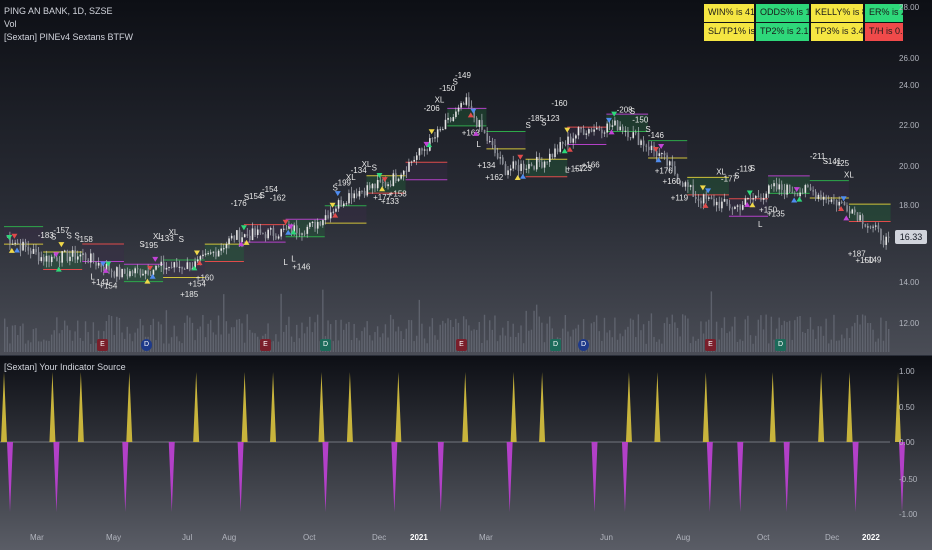  What do you see at coordinates (841, 163) in the screenshot?
I see `trade-label: -125` at bounding box center [841, 163].